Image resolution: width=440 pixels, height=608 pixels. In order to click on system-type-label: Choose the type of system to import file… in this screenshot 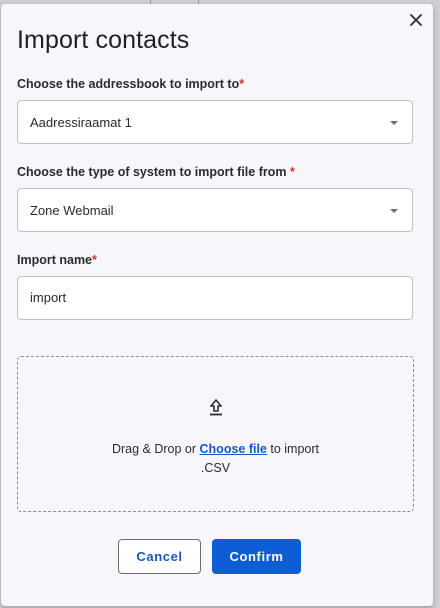, I will do `click(156, 172)`.